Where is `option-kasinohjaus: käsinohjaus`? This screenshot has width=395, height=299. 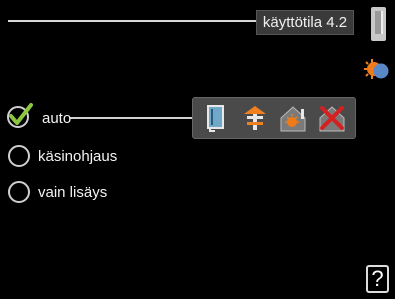
option-kasinohjaus: käsinohjaus is located at coordinates (62, 156).